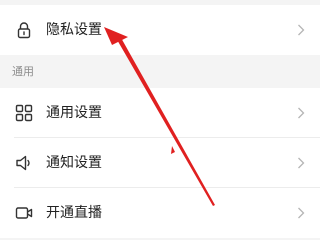 Image resolution: width=320 pixels, height=240 pixels. What do you see at coordinates (160, 71) in the screenshot?
I see `general-section-header: 通用` at bounding box center [160, 71].